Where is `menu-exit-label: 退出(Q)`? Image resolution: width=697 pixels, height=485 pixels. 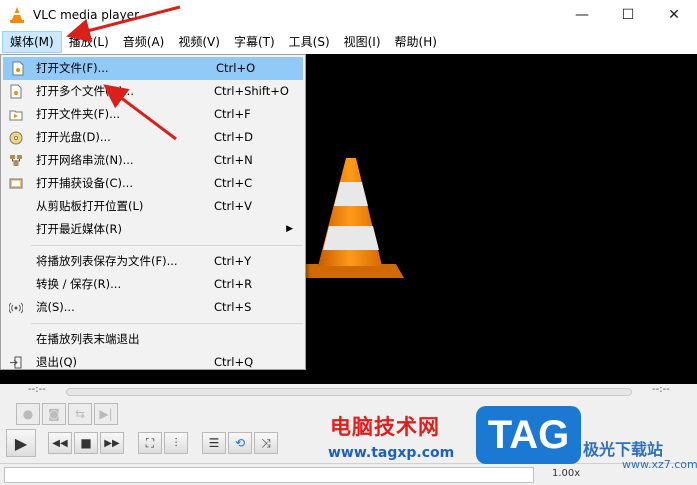 menu-exit-label: 退出(Q) is located at coordinates (57, 362).